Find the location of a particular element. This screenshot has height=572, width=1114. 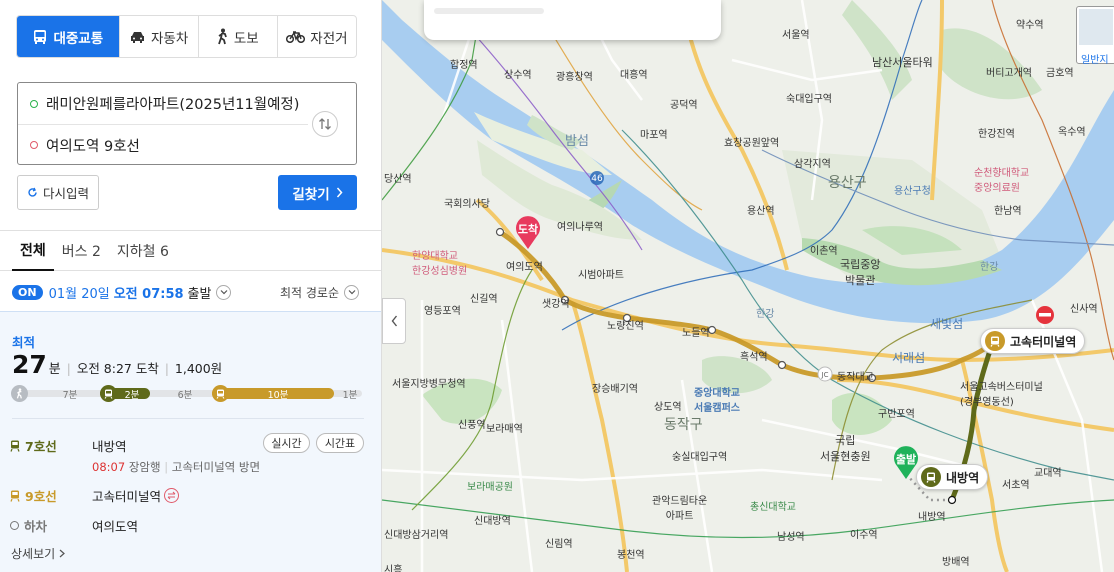

result-tabs: 전체 버스 2 지하철 6 is located at coordinates (190, 251).